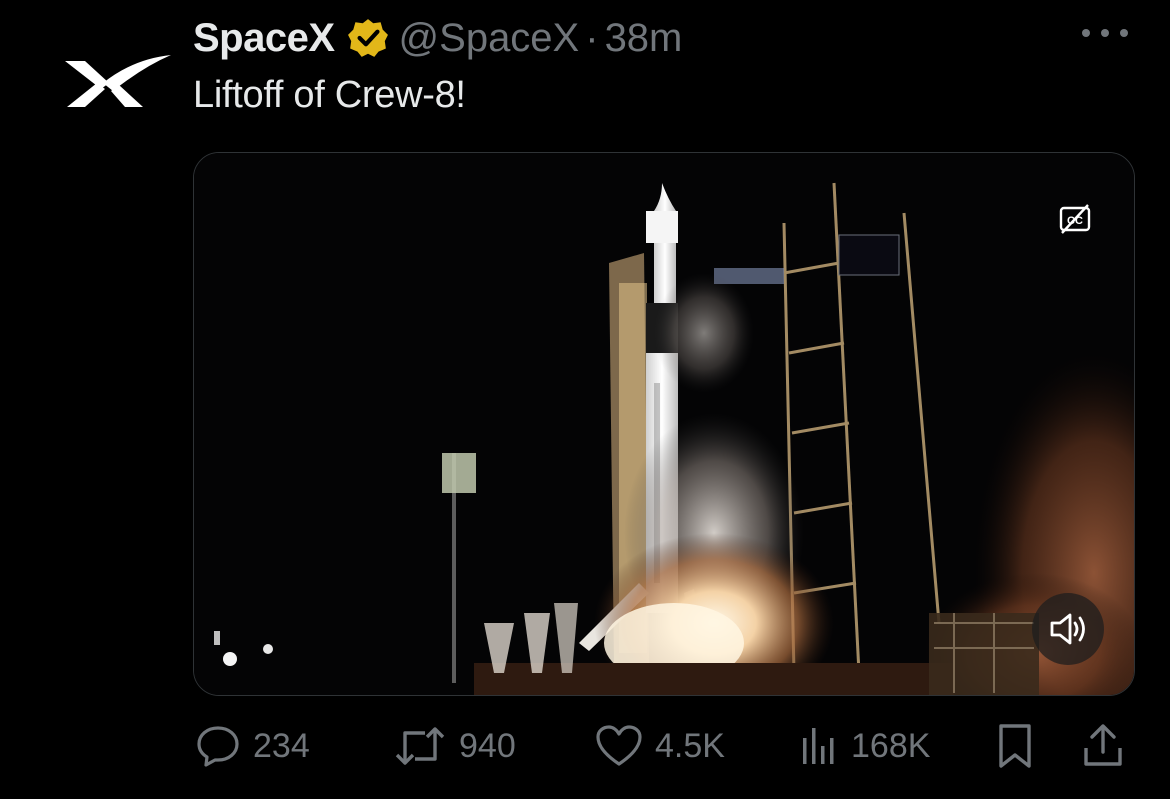 This screenshot has height=799, width=1170. I want to click on tweet-actions: 234 940 4.5K 168K, so click(665, 746).